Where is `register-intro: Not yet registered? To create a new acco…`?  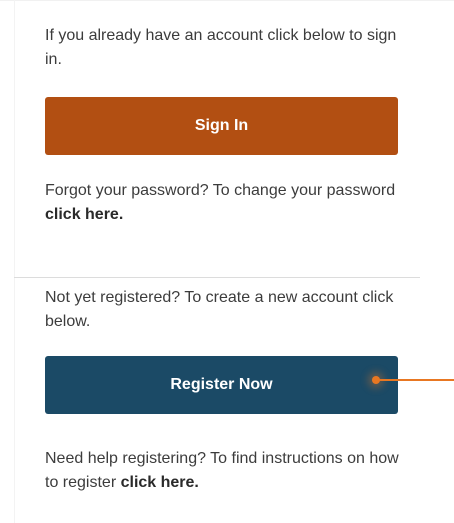
register-intro: Not yet registered? To create a new acco… is located at coordinates (225, 310).